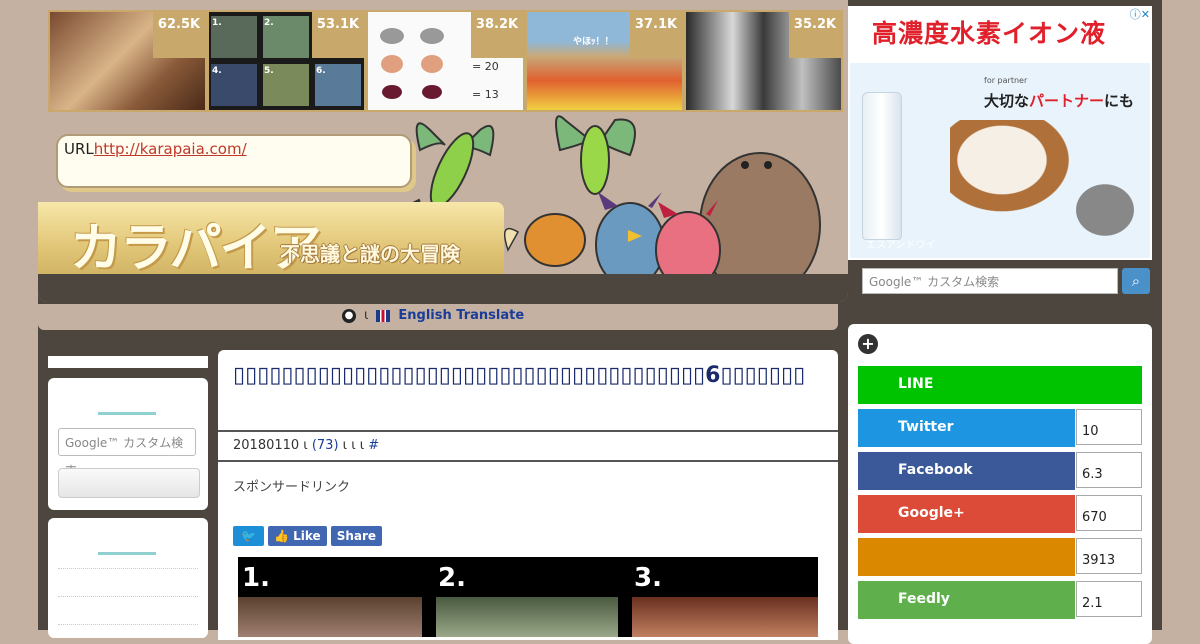  I want to click on site-url: URLhttp://karapaia.com/, so click(155, 149).